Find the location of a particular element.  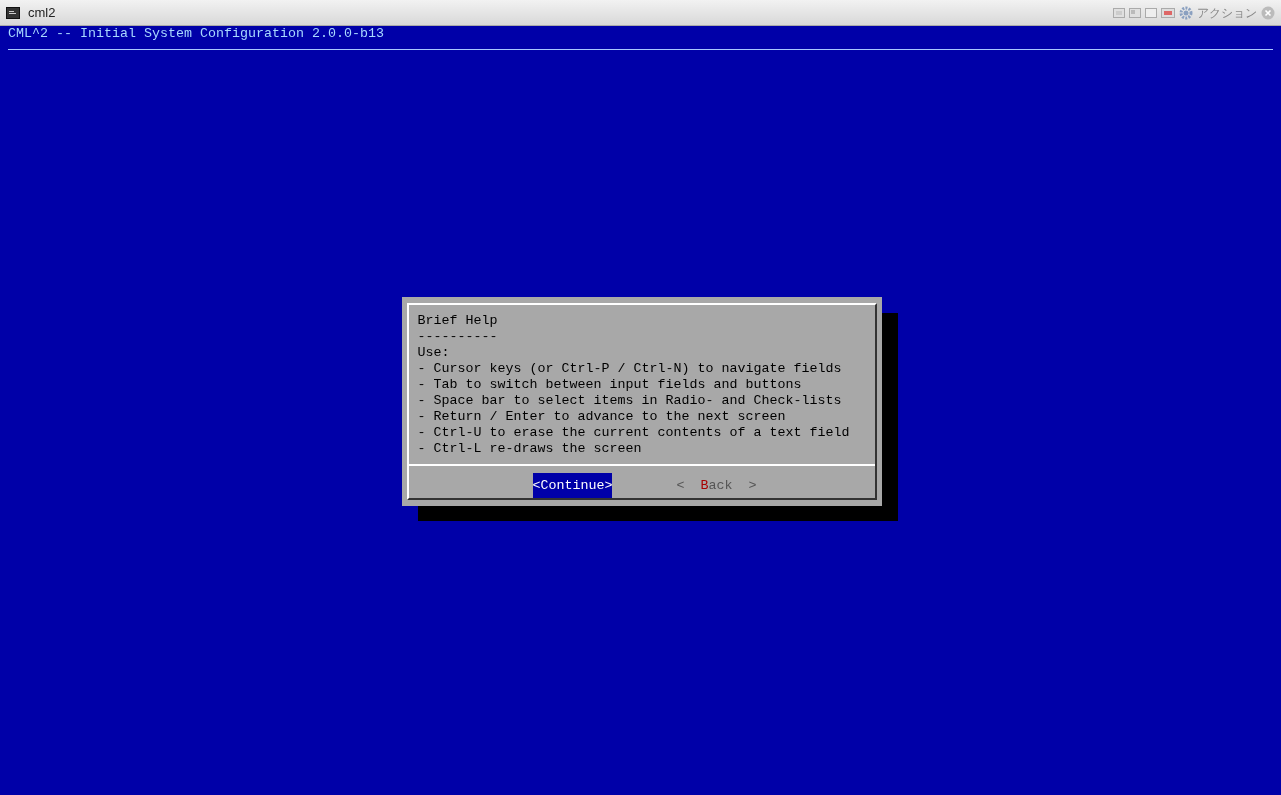

screen-header: CML^2 -- Initial System Configuration 2.0.0-b13 is located at coordinates (196, 34).